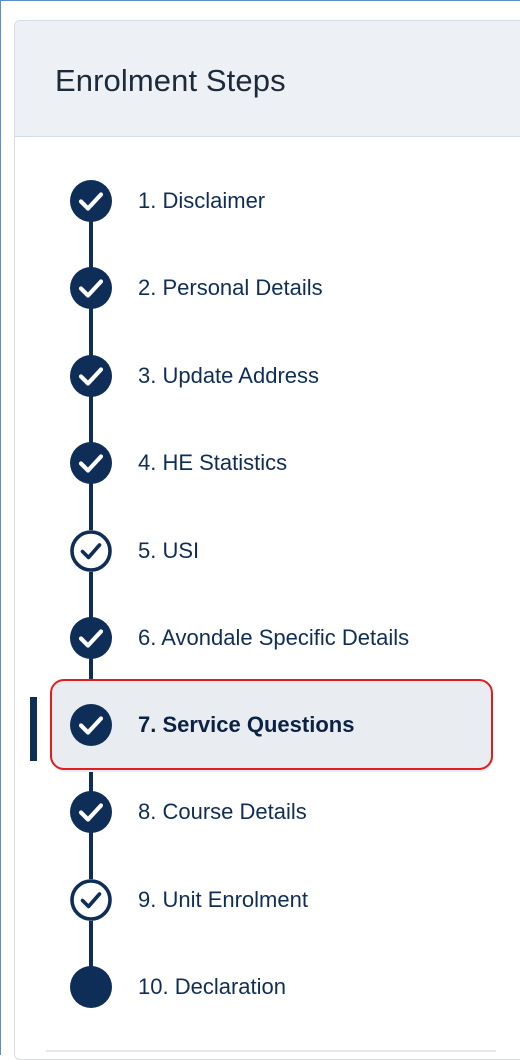 This screenshot has height=1060, width=520. Describe the element at coordinates (271, 1051) in the screenshot. I see `panel-divider` at that location.